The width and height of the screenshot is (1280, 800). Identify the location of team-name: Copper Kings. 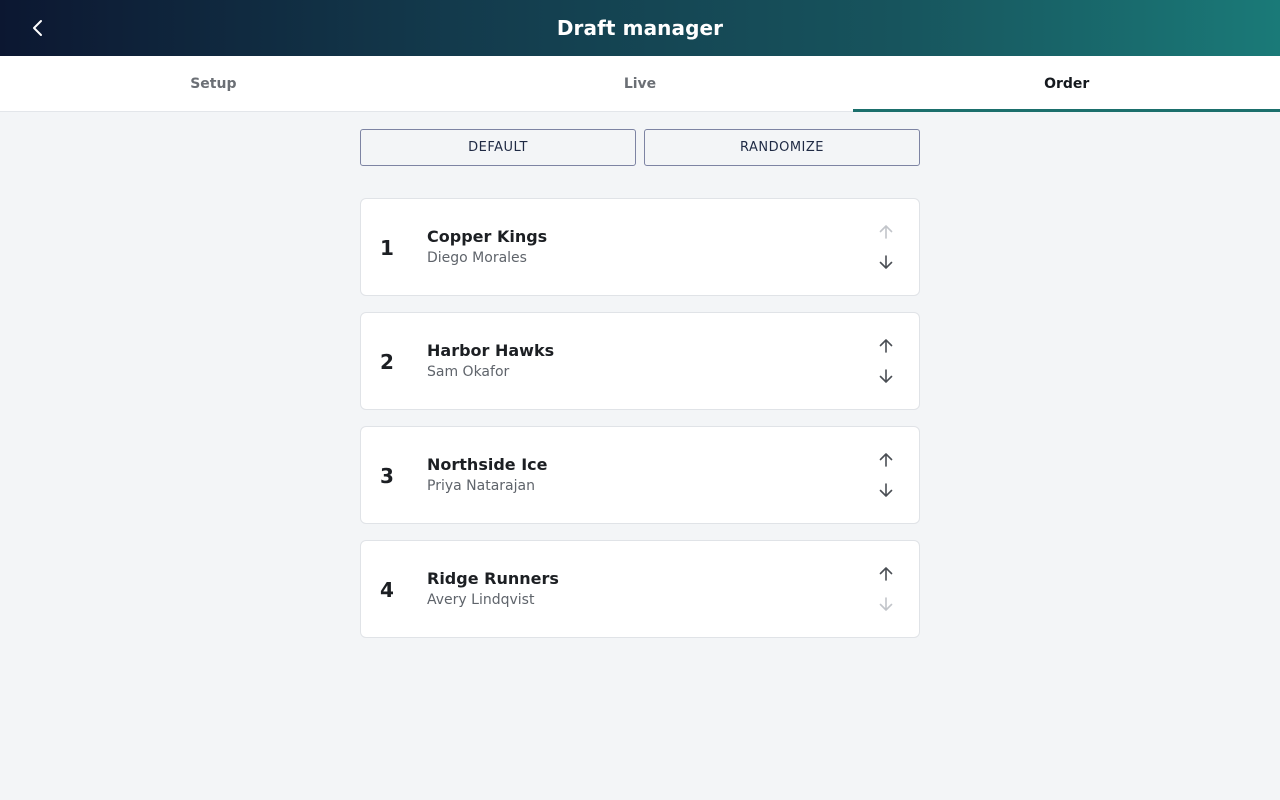
(487, 236).